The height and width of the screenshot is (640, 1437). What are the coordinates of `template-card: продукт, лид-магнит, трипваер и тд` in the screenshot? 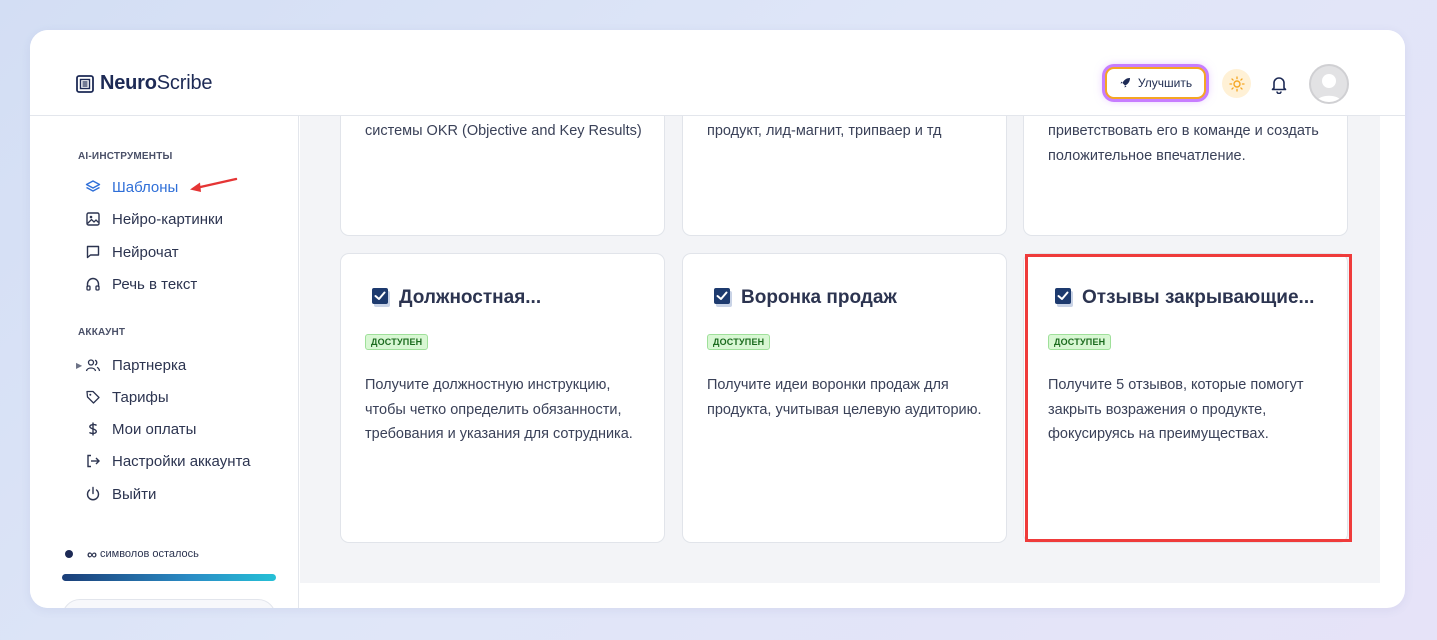 It's located at (844, 176).